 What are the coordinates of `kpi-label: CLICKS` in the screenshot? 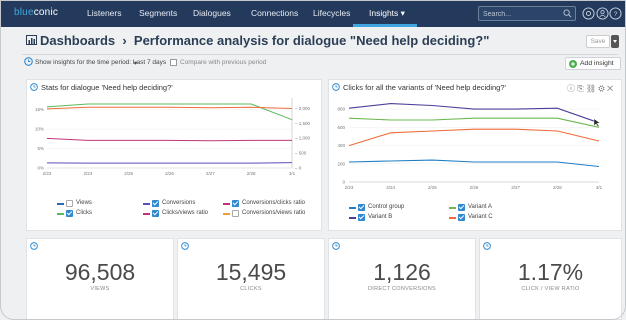 It's located at (251, 289).